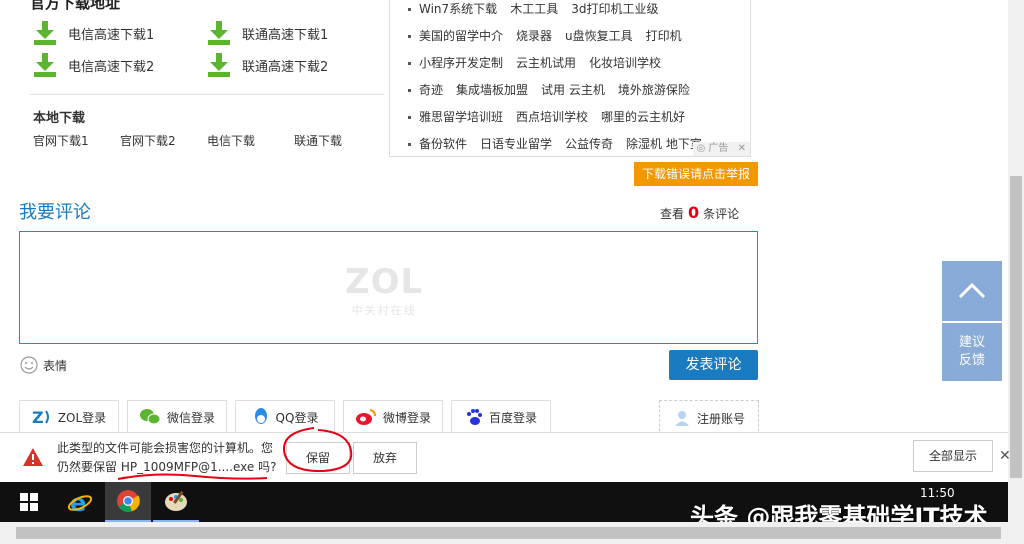  I want to click on feedback-label-line1: 建议, so click(971, 342).